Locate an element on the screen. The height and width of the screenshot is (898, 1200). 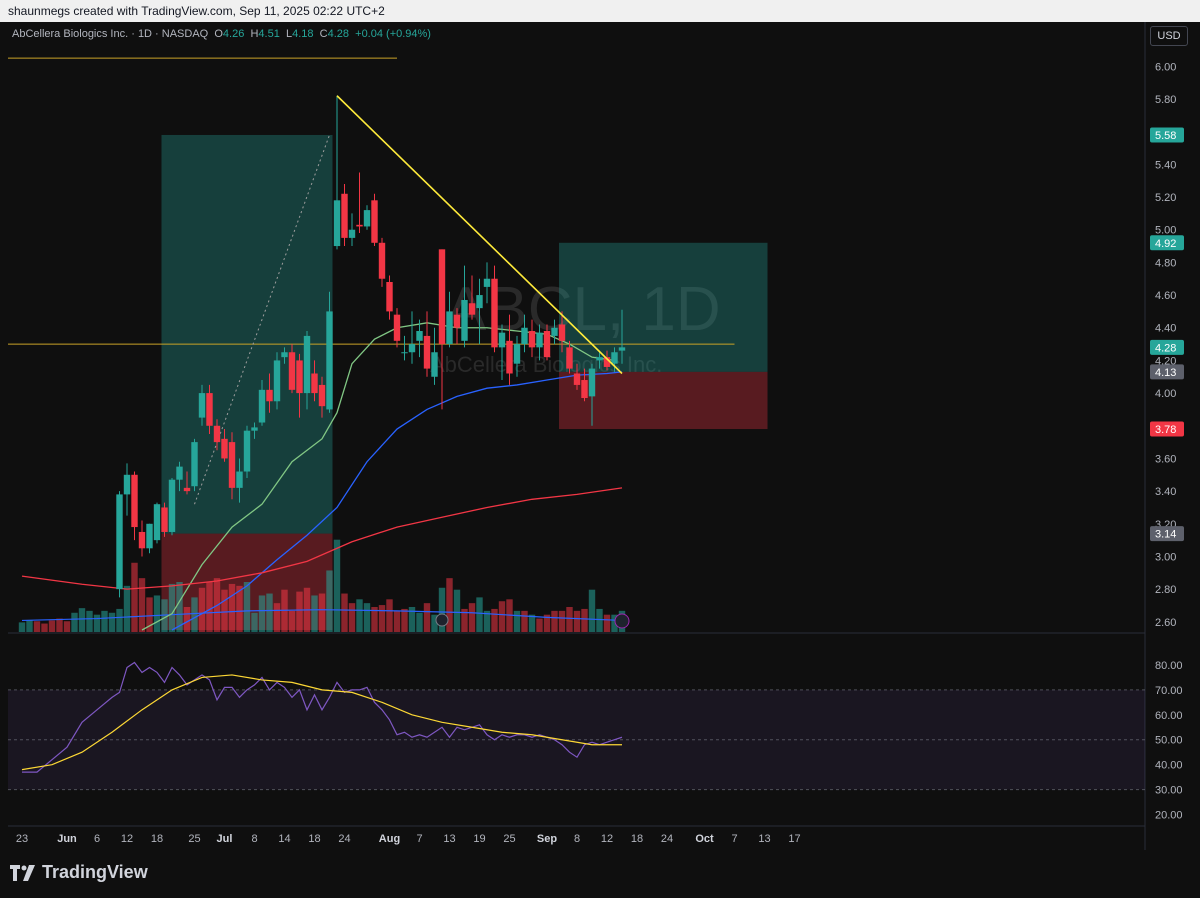
open-label: O is located at coordinates (218, 34).